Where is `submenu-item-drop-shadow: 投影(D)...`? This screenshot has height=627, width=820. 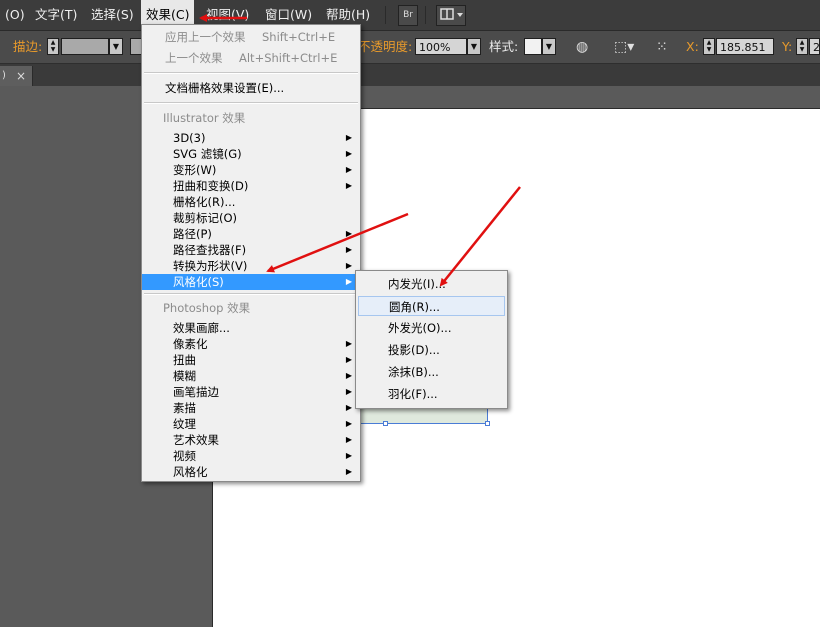
submenu-item-drop-shadow: 投影(D)... is located at coordinates (431, 350).